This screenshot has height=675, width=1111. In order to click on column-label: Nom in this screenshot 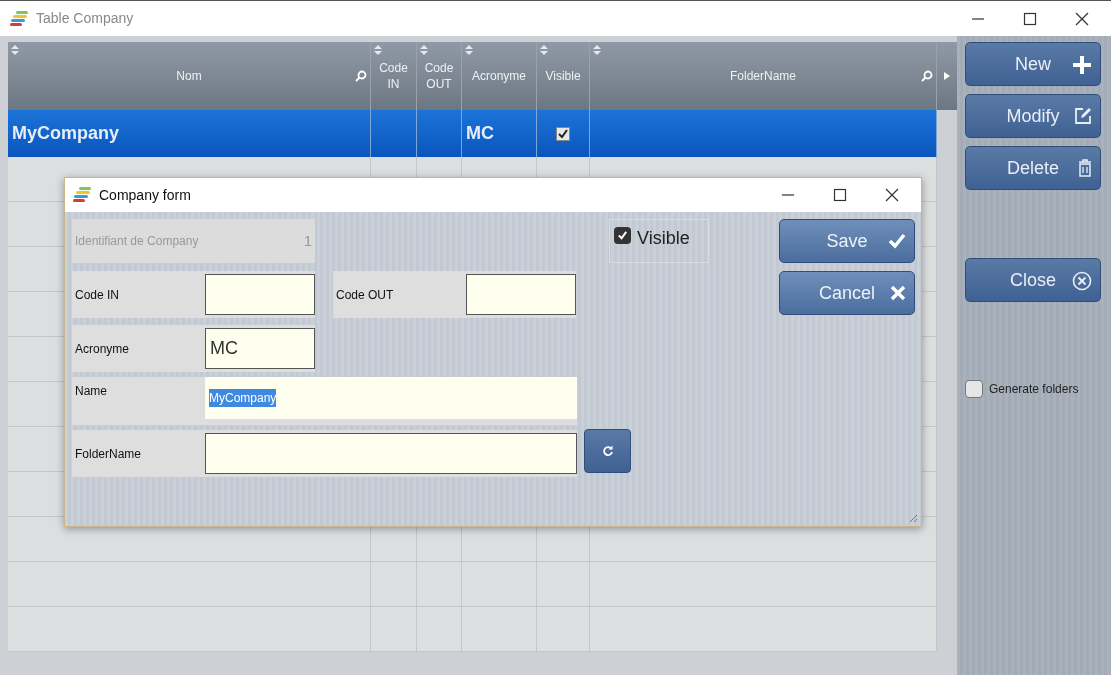, I will do `click(189, 76)`.